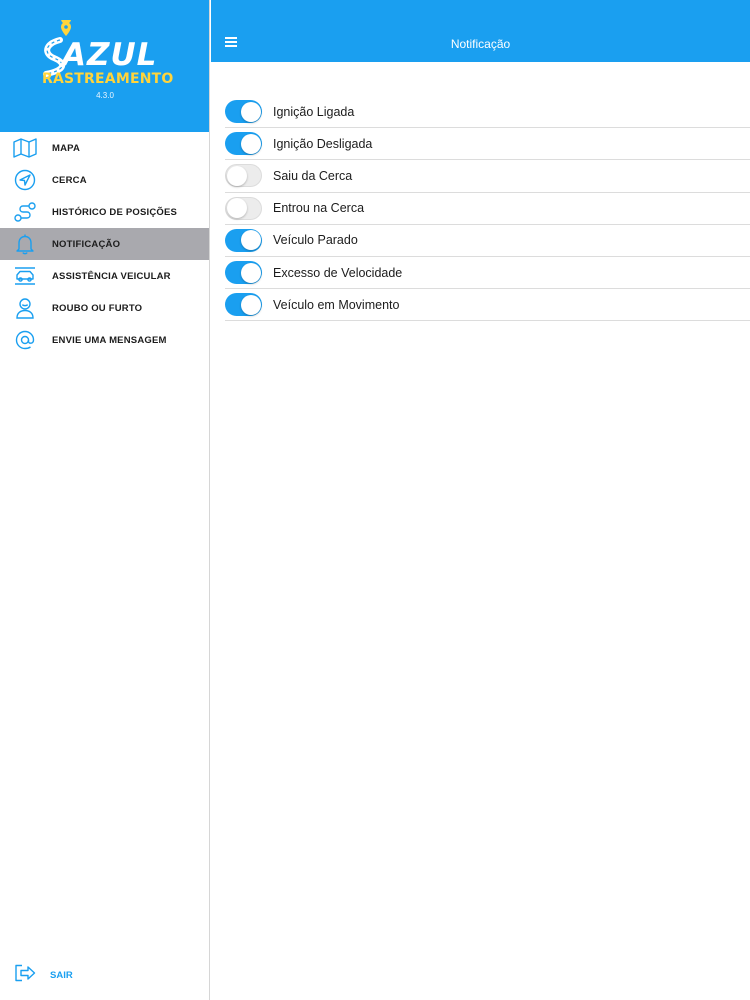  I want to click on notification-row-ignicao-desligada: Ignição Desligada, so click(487, 144).